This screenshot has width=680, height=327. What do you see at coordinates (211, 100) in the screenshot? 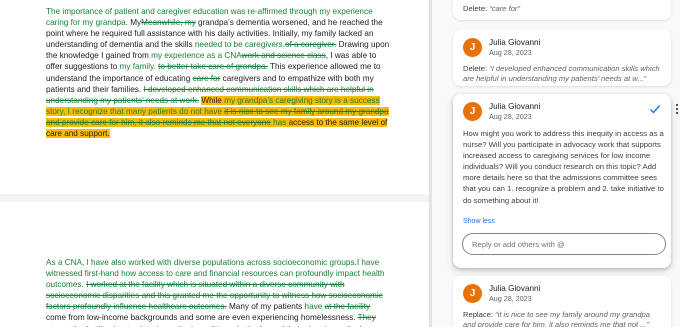
I see `highlighted-text: While` at bounding box center [211, 100].